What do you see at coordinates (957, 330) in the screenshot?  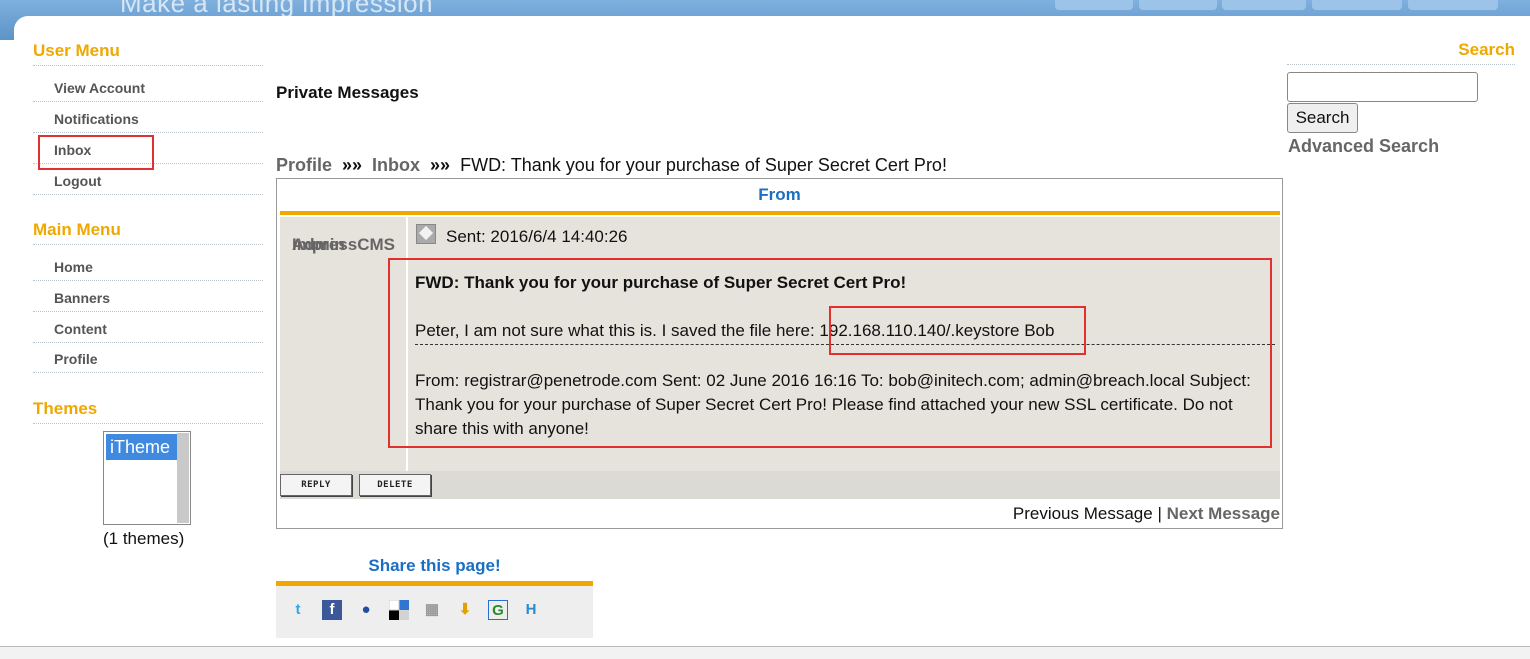 I see `keystore-path-highlight` at bounding box center [957, 330].